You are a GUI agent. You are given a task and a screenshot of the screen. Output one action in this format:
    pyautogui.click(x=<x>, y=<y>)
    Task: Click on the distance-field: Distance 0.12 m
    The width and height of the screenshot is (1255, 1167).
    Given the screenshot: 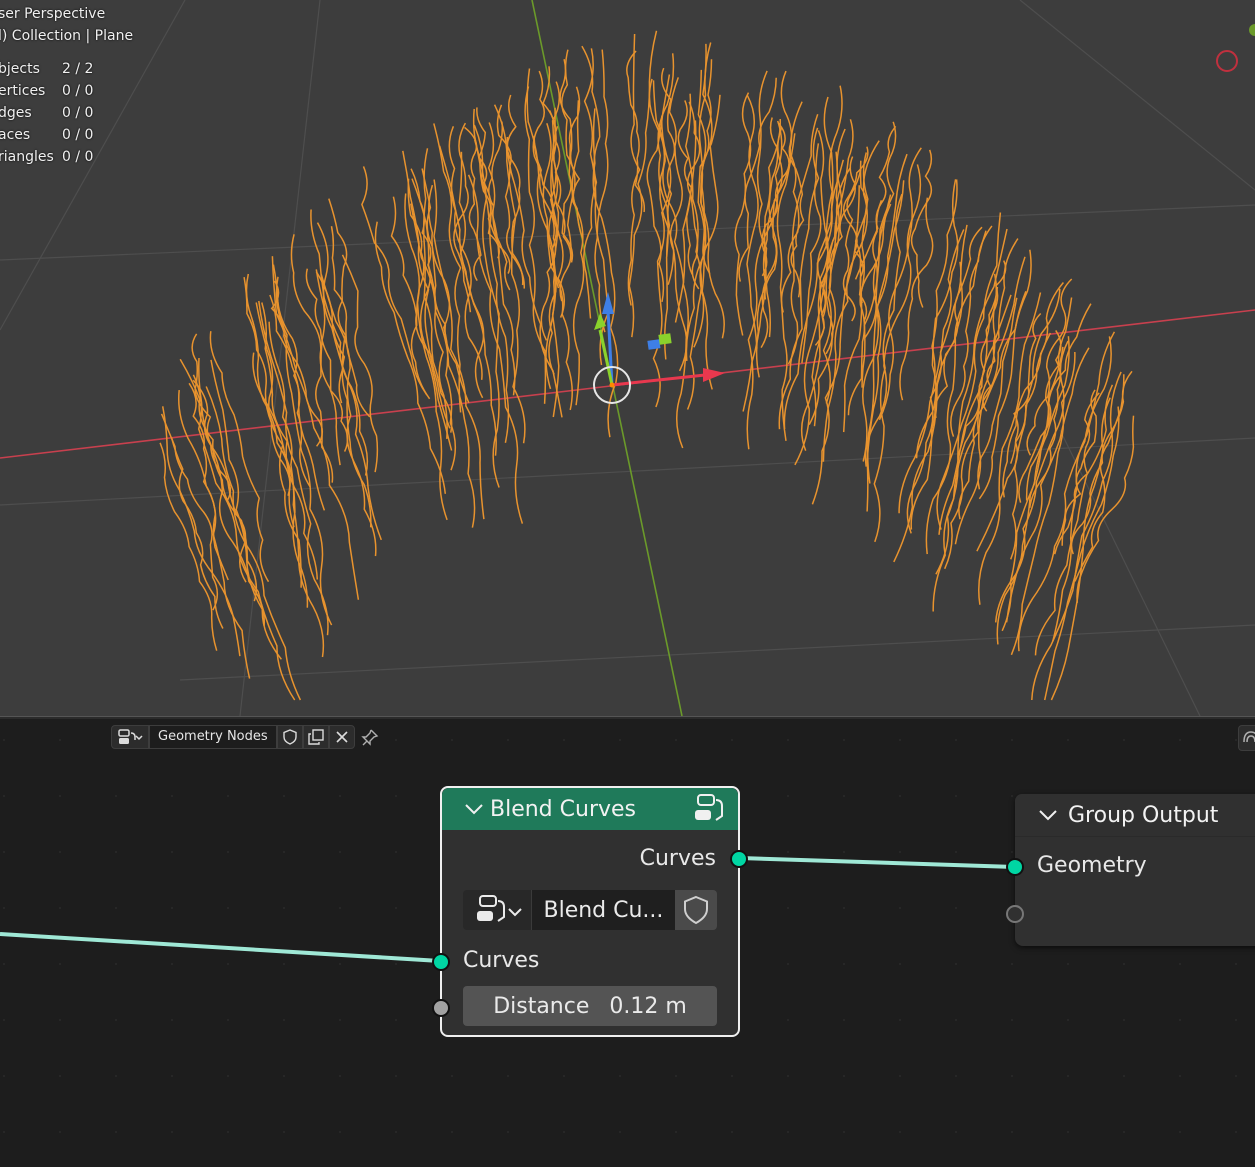 What is the action you would take?
    pyautogui.click(x=590, y=1006)
    